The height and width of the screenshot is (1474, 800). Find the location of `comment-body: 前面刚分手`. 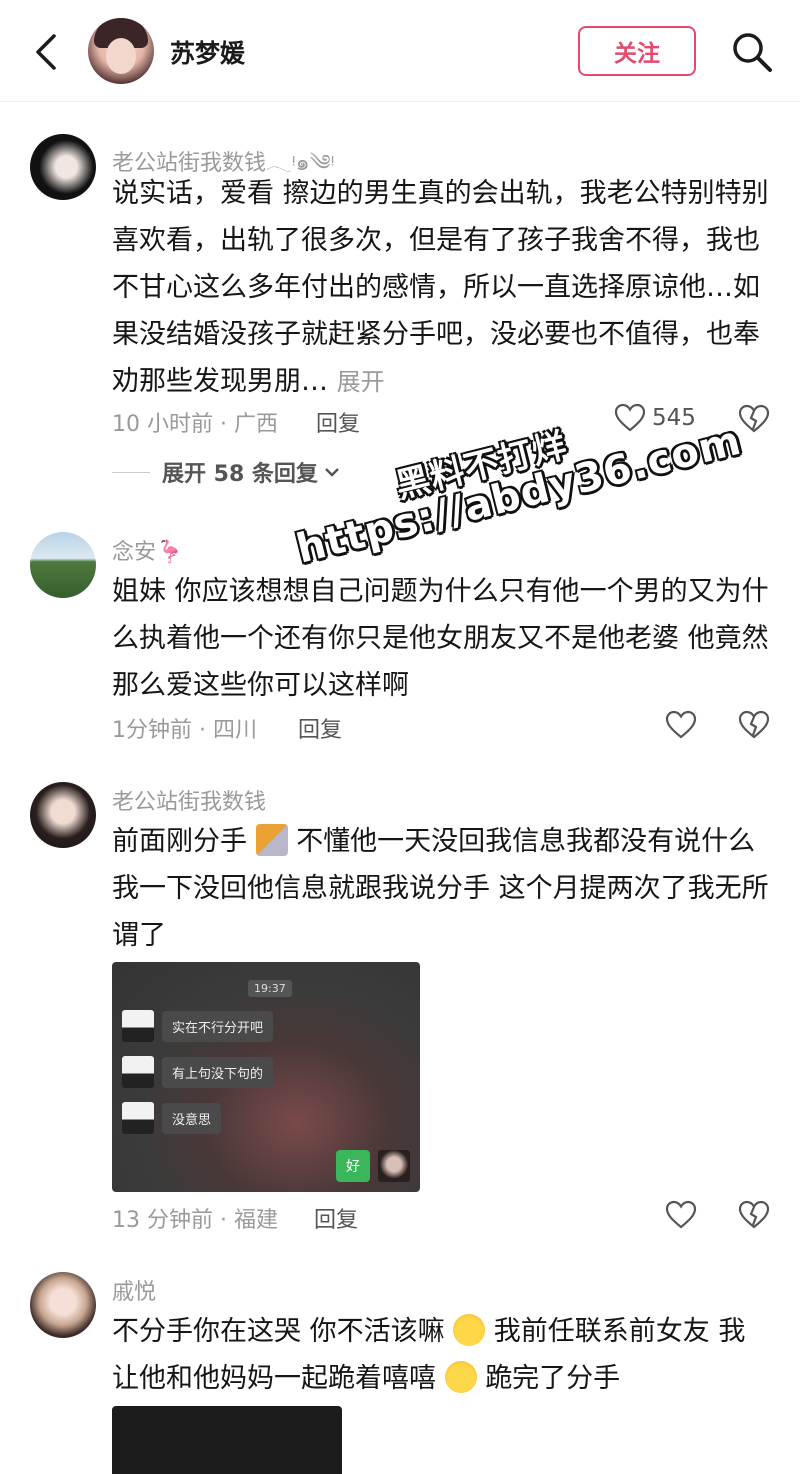

comment-body: 前面刚分手 is located at coordinates (179, 841).